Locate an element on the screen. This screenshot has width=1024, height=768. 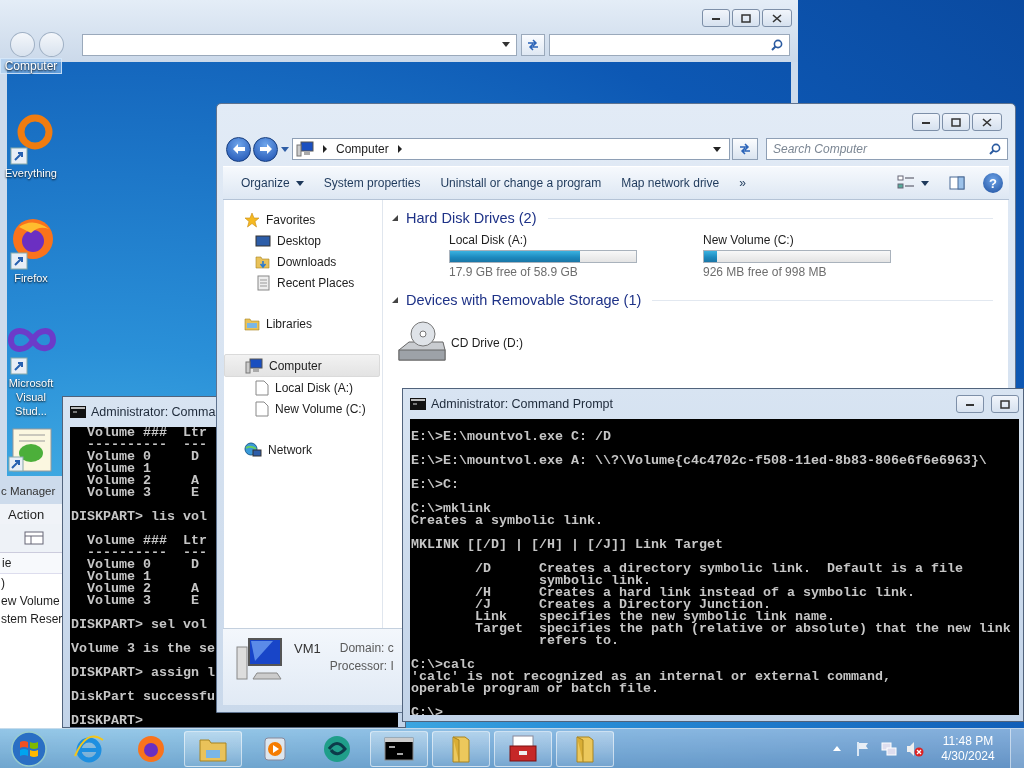
breadcrumb-item: Computer is located at coordinates (362, 149).